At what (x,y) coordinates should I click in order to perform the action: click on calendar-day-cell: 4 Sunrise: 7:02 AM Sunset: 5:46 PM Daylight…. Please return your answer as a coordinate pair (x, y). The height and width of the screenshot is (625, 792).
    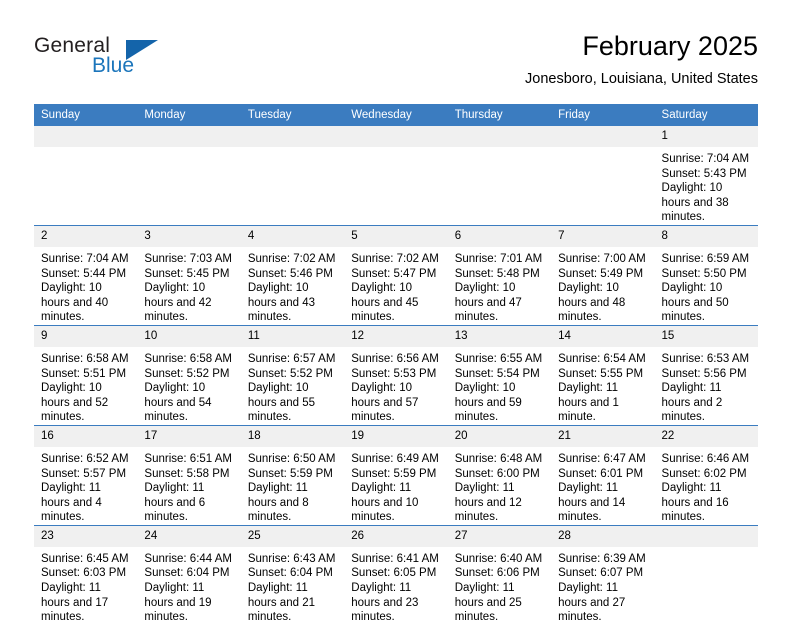
    Looking at the image, I should click on (292, 275).